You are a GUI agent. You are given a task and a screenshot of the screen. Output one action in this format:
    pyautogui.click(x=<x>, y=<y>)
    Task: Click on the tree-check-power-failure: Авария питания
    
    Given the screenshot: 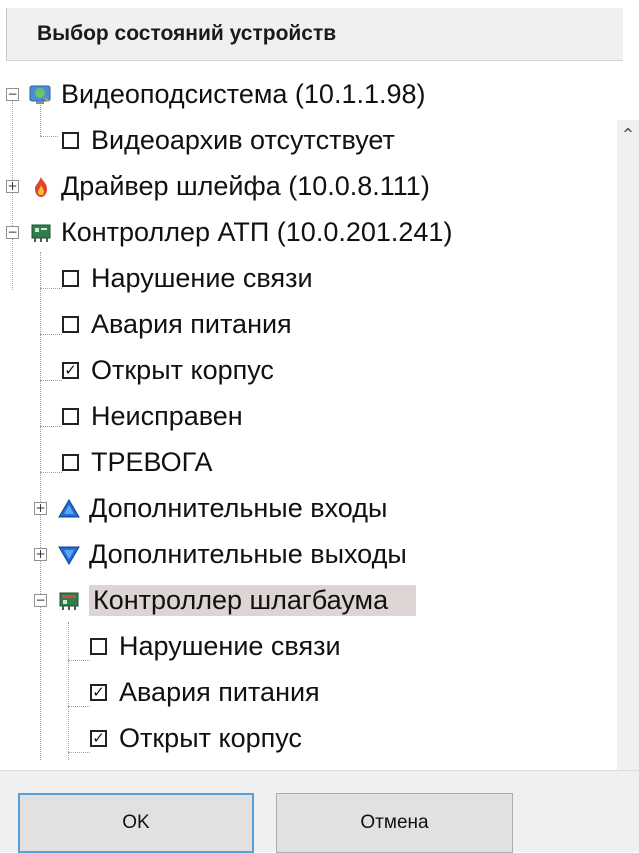 What is the action you would take?
    pyautogui.click(x=177, y=324)
    